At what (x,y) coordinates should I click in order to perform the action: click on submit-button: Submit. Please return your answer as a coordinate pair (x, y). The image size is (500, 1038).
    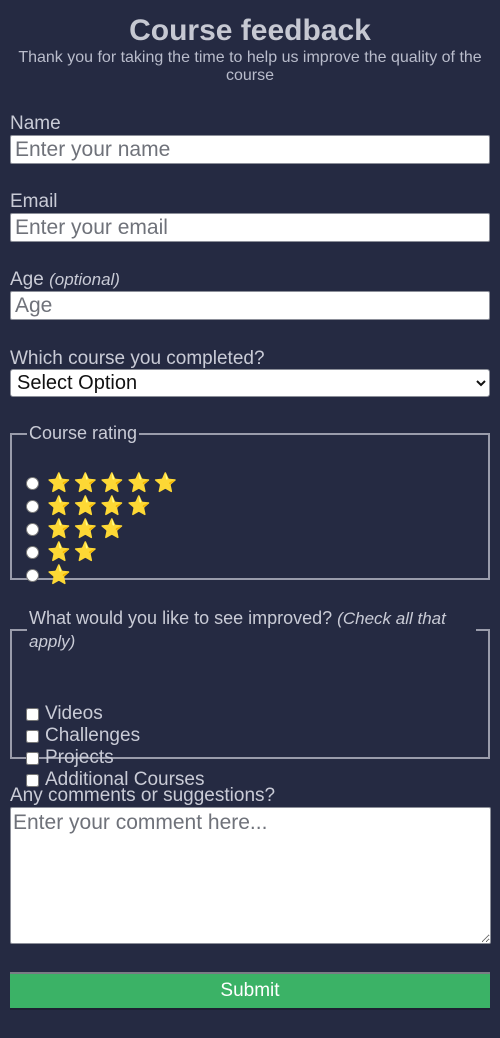
    Looking at the image, I should click on (250, 991).